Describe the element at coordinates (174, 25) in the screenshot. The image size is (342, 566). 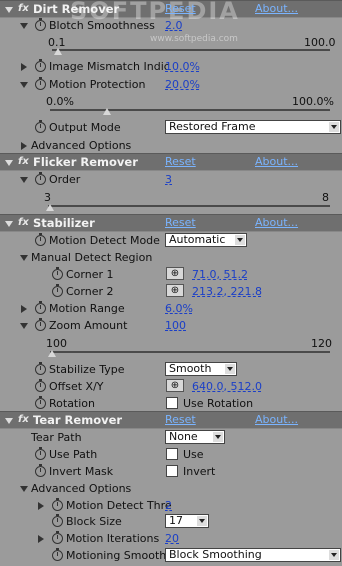
I see `param-value: 2.0` at that location.